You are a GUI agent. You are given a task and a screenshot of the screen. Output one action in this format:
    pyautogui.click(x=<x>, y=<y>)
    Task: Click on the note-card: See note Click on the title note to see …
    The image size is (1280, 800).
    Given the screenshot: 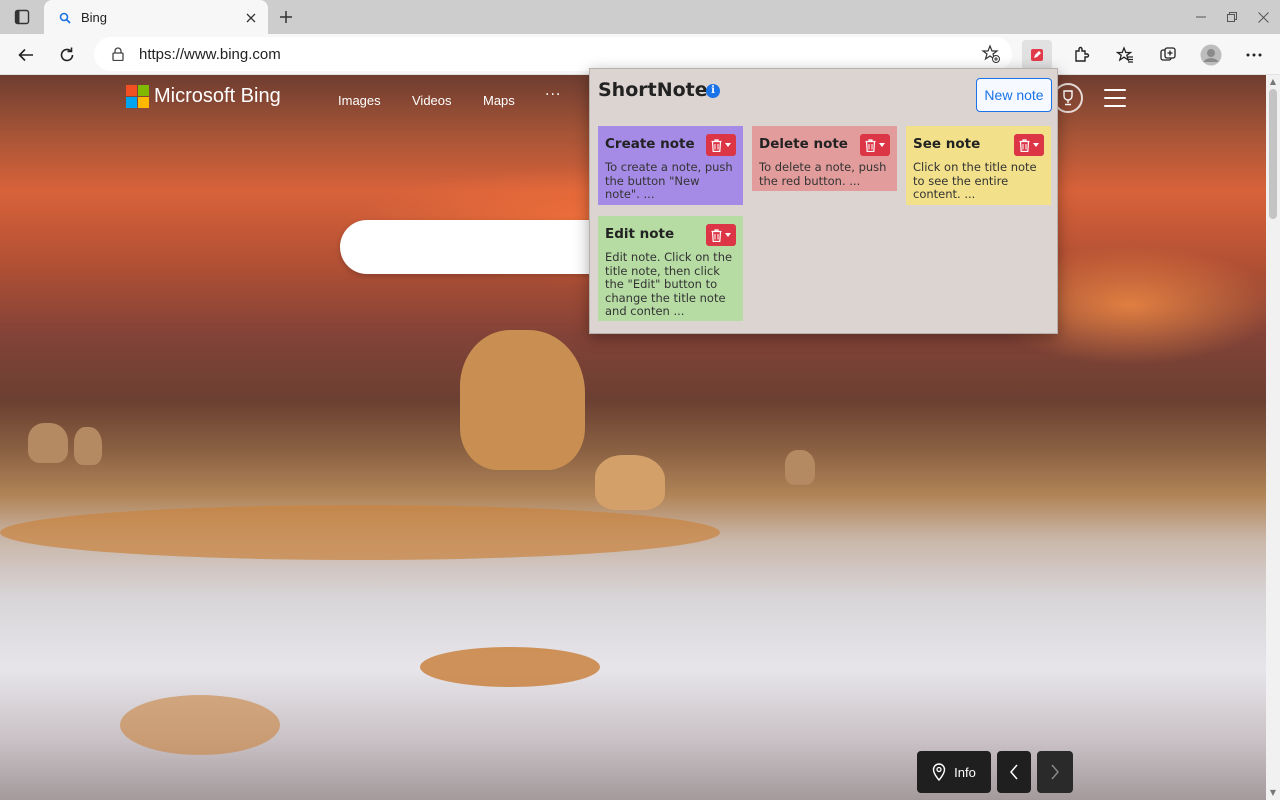 What is the action you would take?
    pyautogui.click(x=978, y=165)
    